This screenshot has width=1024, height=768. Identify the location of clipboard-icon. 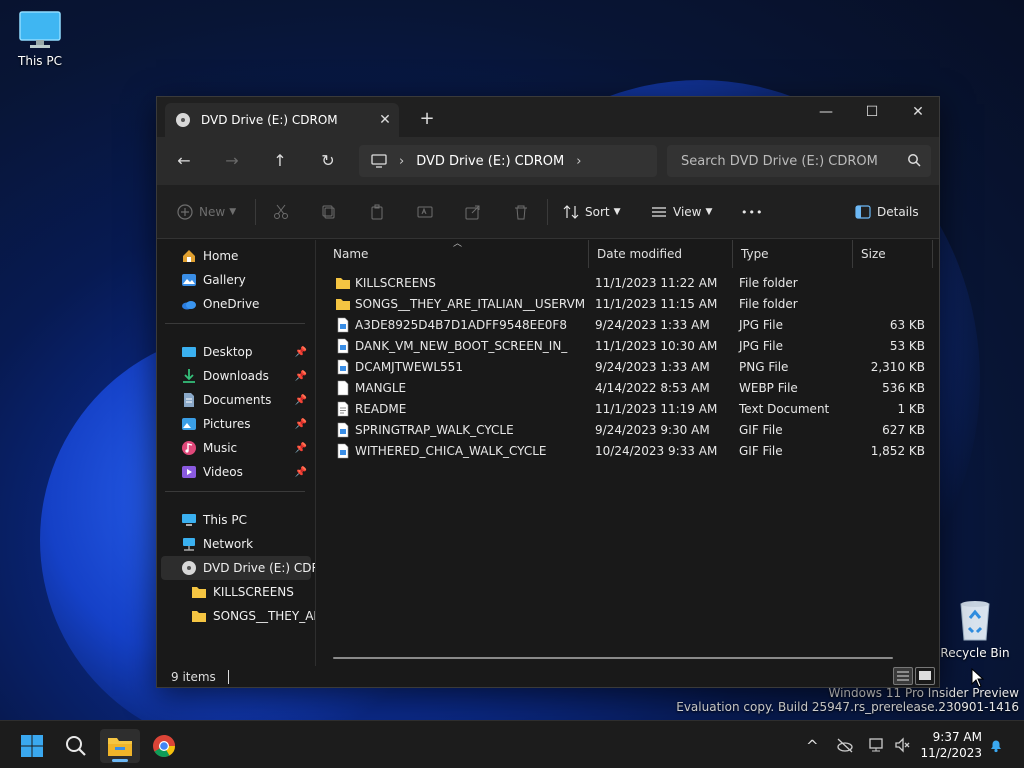
(377, 212).